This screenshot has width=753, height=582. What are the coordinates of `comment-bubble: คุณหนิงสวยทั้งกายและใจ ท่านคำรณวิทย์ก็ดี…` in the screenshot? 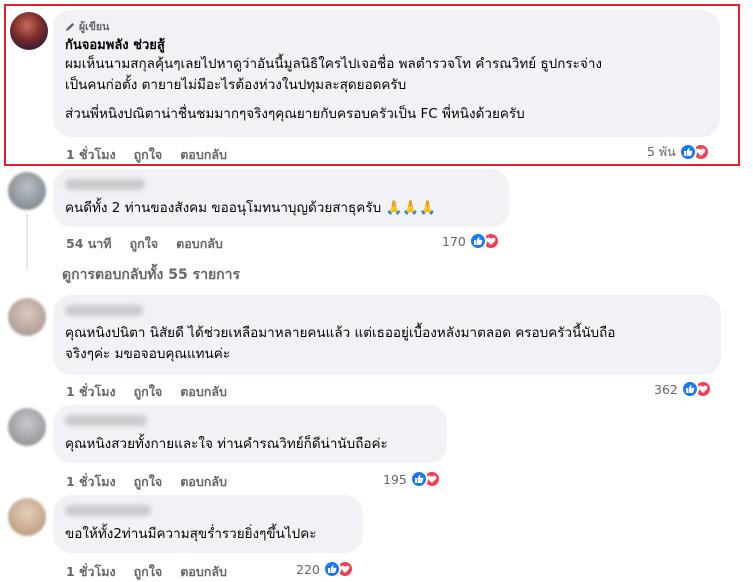 It's located at (250, 434).